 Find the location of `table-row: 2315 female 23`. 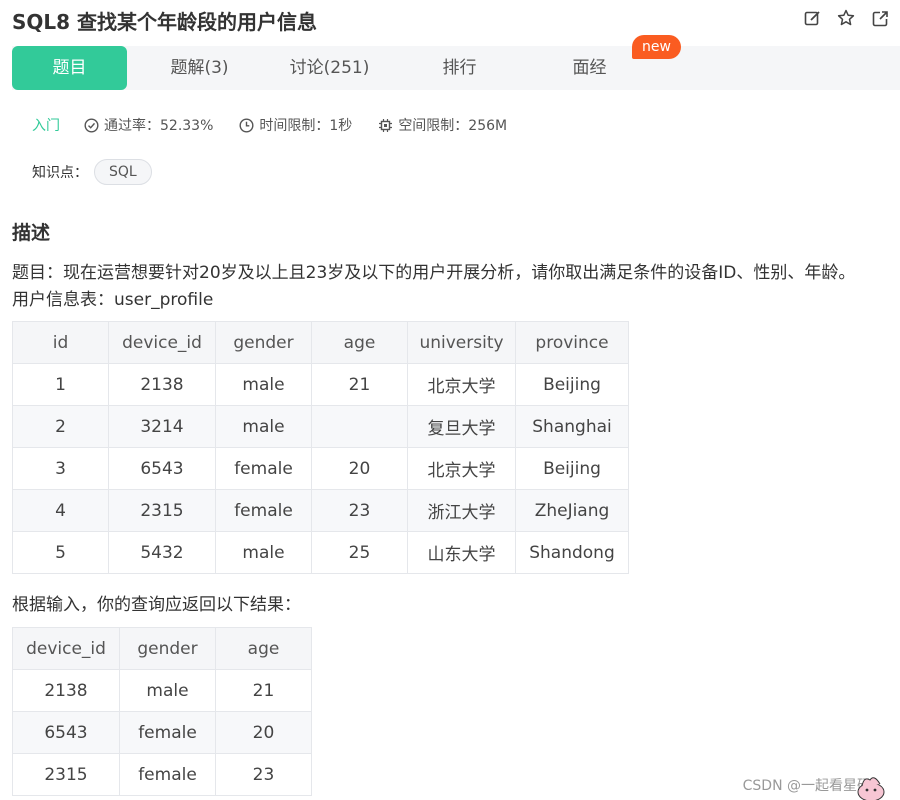

table-row: 2315 female 23 is located at coordinates (162, 774).